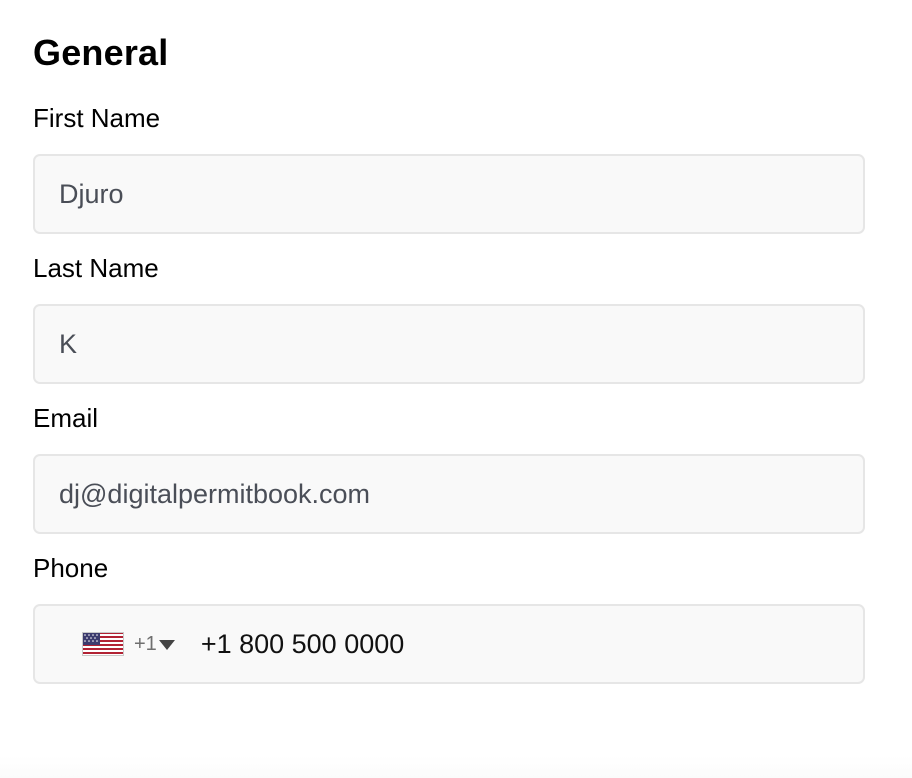  Describe the element at coordinates (103, 644) in the screenshot. I see `us-flag-icon` at that location.